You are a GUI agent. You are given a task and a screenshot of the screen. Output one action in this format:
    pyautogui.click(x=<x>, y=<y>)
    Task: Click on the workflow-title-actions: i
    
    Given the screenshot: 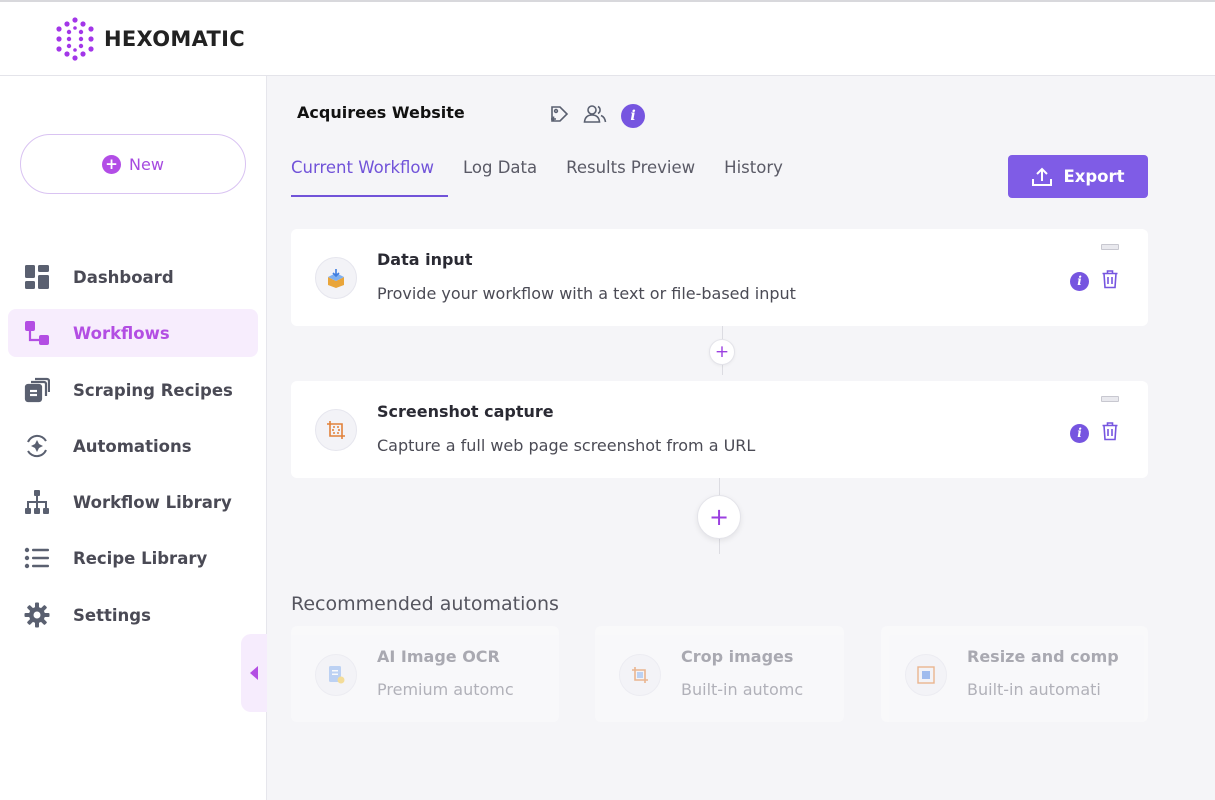 What is the action you would take?
    pyautogui.click(x=597, y=116)
    